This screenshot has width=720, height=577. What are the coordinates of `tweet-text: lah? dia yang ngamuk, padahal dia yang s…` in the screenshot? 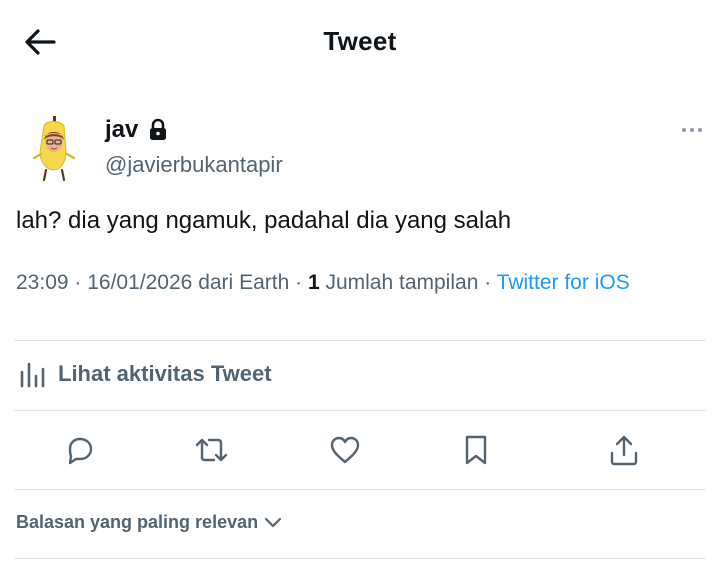 It's located at (264, 220).